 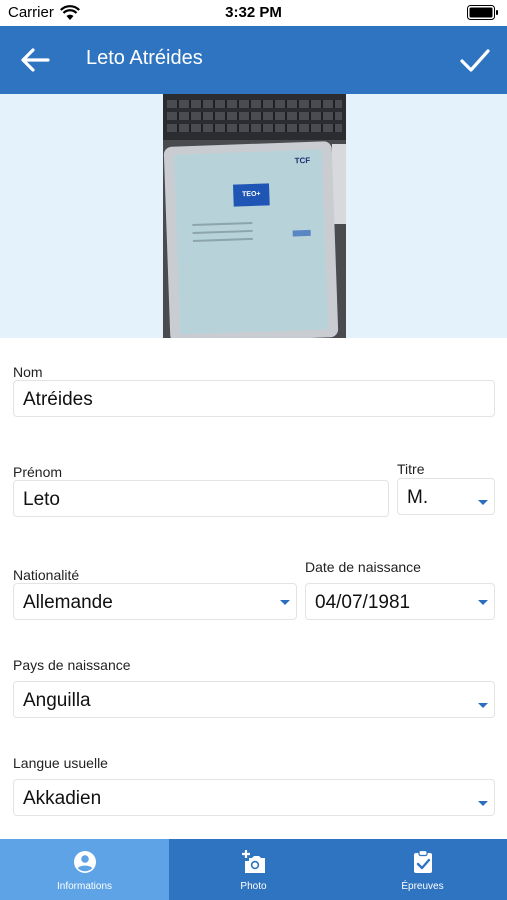 What do you see at coordinates (483, 803) in the screenshot?
I see `langue-usuelle-dropdown-caret-icon` at bounding box center [483, 803].